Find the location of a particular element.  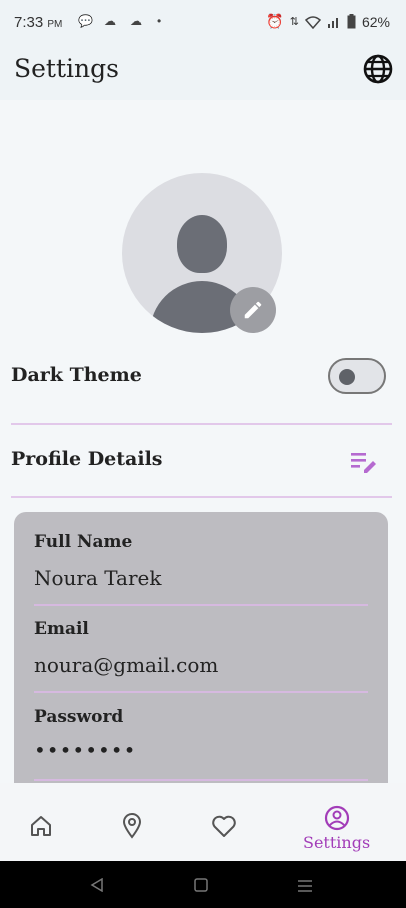

wifi-icon is located at coordinates (312, 22).